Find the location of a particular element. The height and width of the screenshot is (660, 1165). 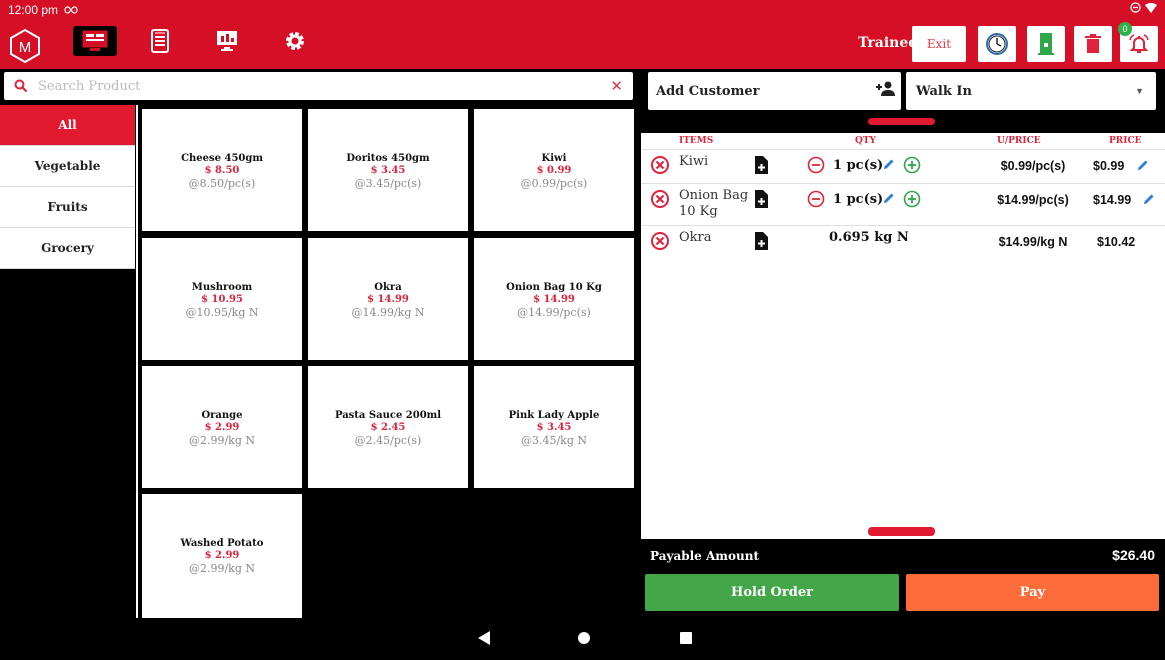

col-header-qty: QTY is located at coordinates (865, 141).